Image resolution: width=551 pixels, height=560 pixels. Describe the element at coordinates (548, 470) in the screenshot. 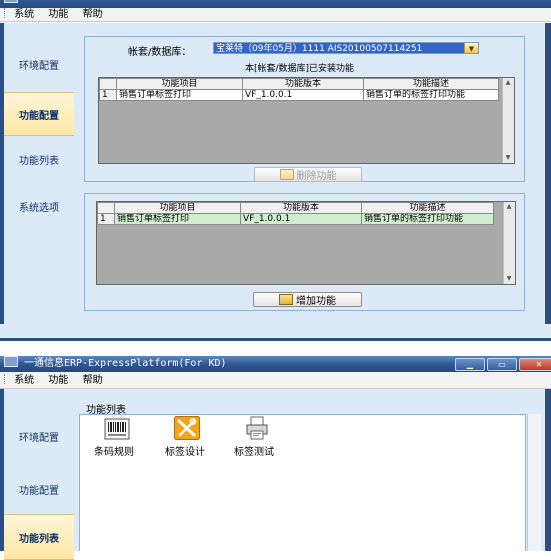

I see `window2-frame-right` at that location.